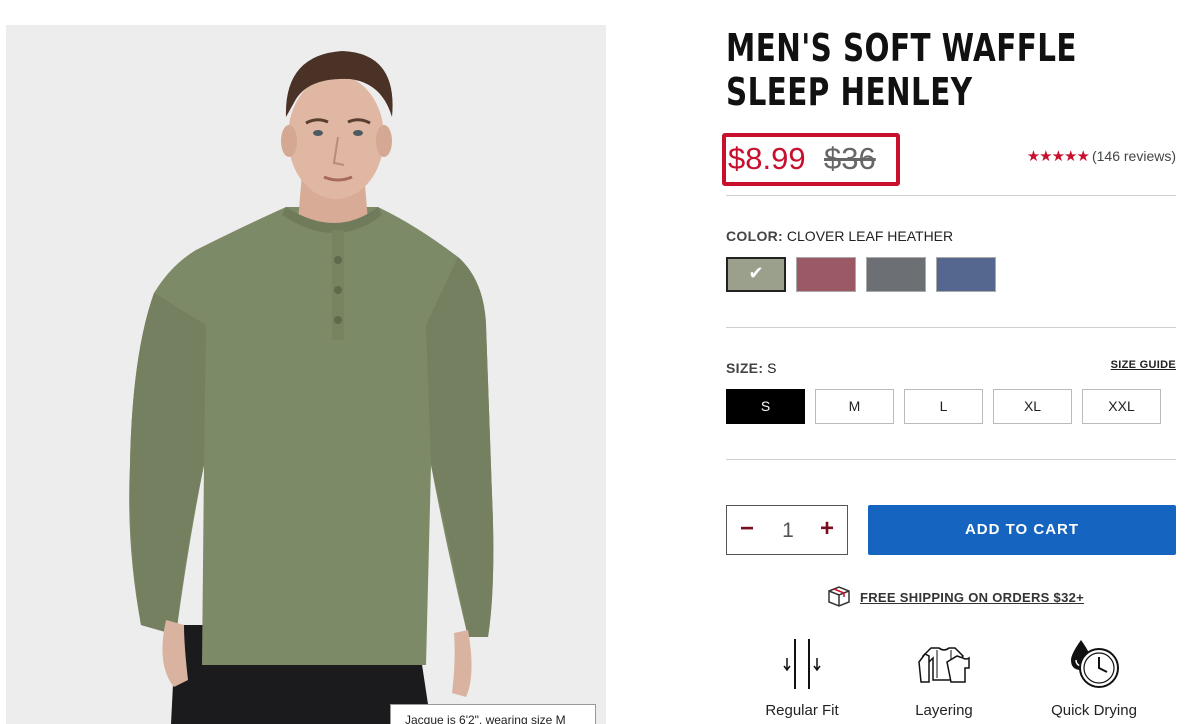  I want to click on size-option-xxl: XXL, so click(1121, 406).